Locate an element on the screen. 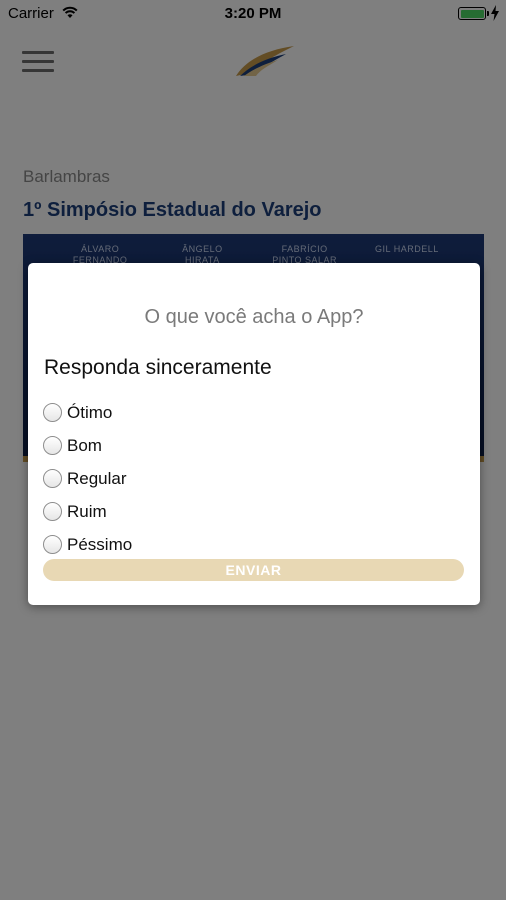 This screenshot has width=506, height=900. rating-option-ruim: Ruim is located at coordinates (87, 511).